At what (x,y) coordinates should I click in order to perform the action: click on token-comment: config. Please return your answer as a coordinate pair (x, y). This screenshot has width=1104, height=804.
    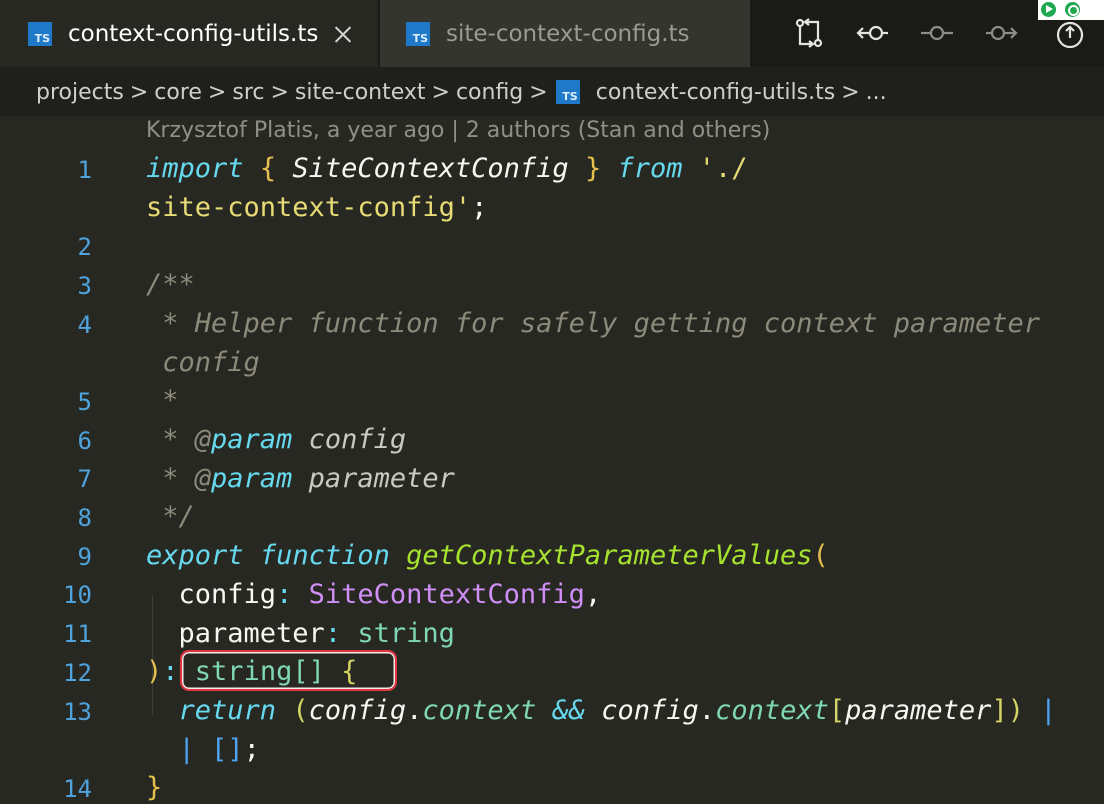
    Looking at the image, I should click on (357, 439).